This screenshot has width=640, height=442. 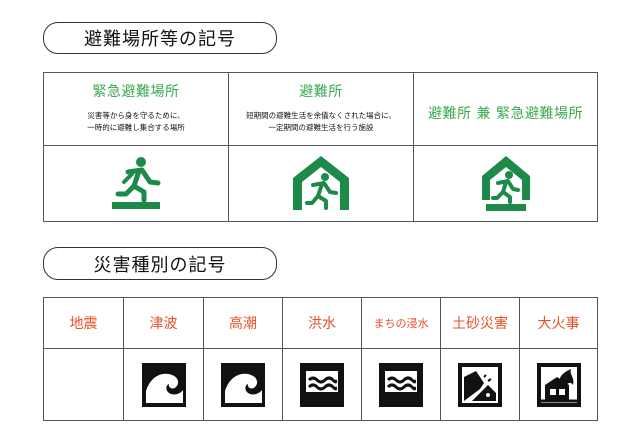 I want to click on shelter-house-icon, so click(x=321, y=182).